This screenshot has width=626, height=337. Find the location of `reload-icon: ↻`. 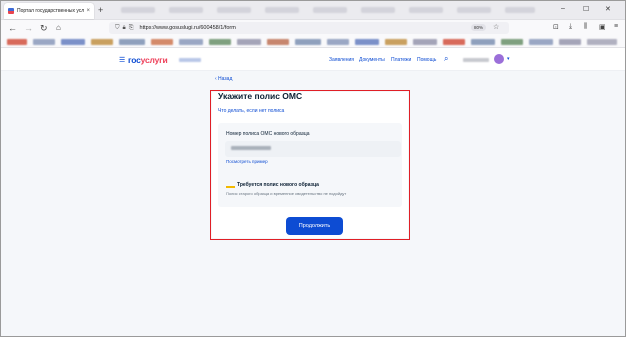

reload-icon: ↻ is located at coordinates (44, 28).